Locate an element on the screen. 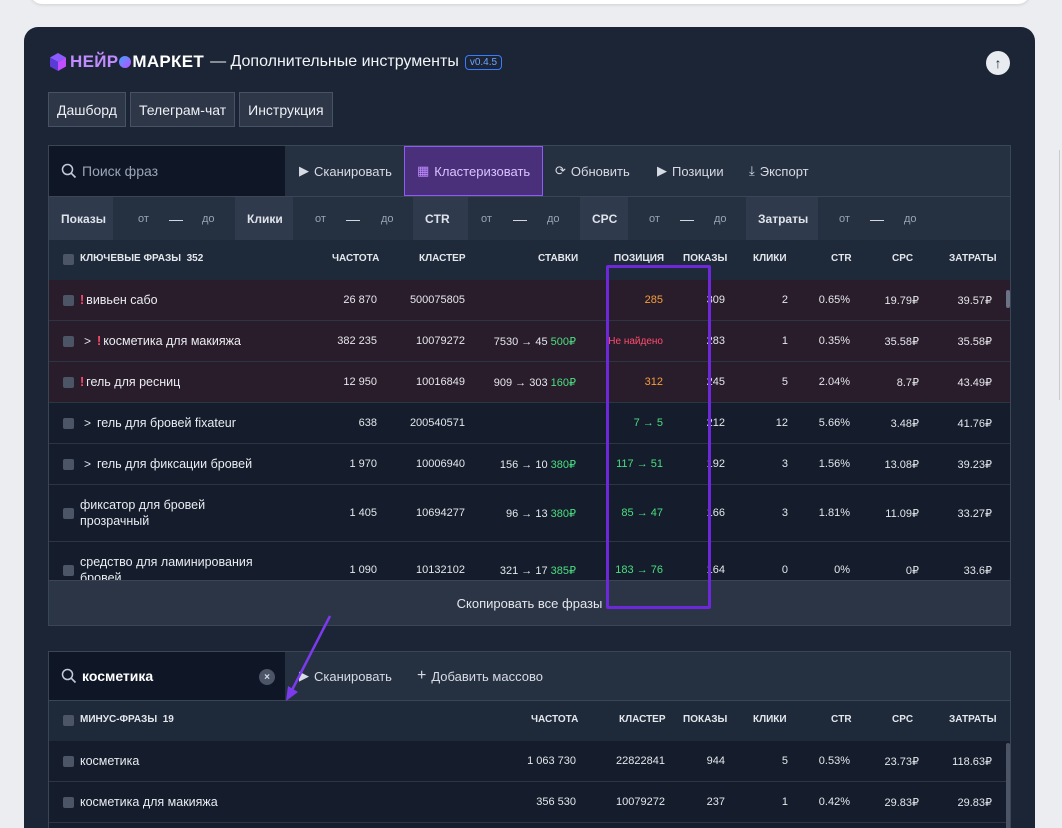 Image resolution: width=1062 pixels, height=828 pixels. cpc-value: 29.83₽ is located at coordinates (901, 803).